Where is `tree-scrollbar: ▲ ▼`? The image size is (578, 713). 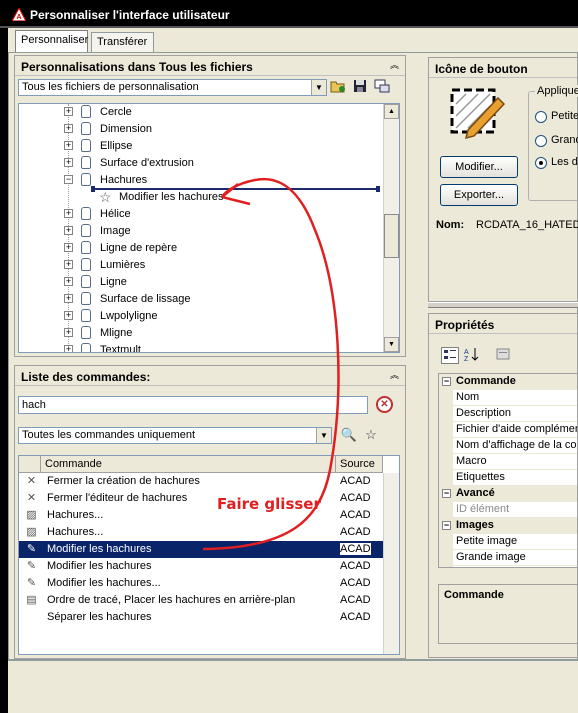 tree-scrollbar: ▲ ▼ is located at coordinates (391, 228).